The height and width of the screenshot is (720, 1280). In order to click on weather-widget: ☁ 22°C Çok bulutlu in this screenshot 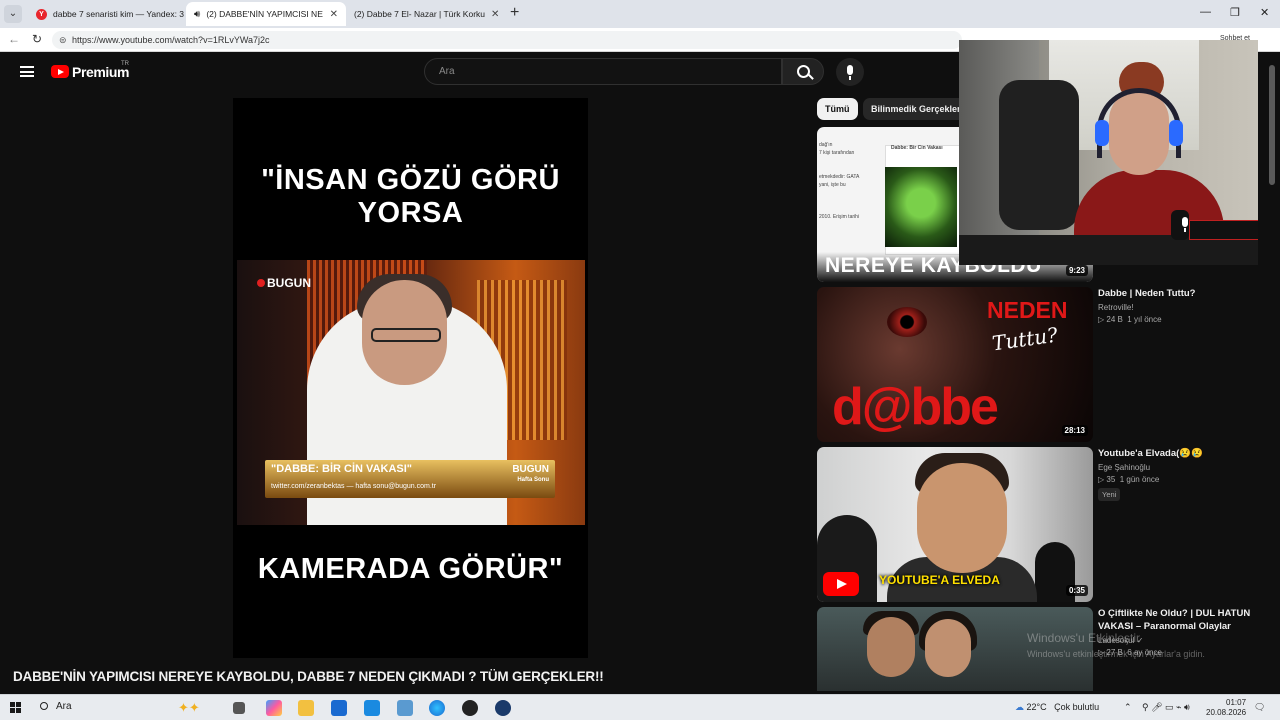, I will do `click(1057, 707)`.